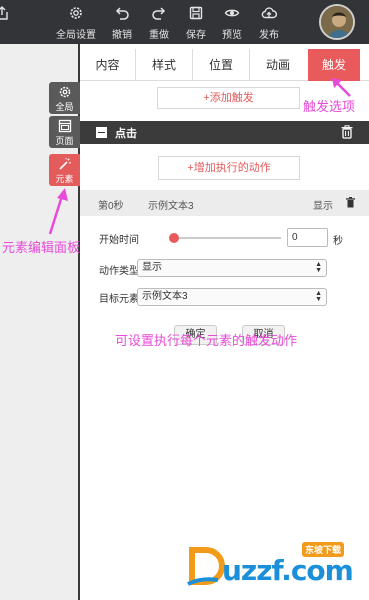 The height and width of the screenshot is (600, 369). I want to click on global-settings-label: 全局设置, so click(76, 35).